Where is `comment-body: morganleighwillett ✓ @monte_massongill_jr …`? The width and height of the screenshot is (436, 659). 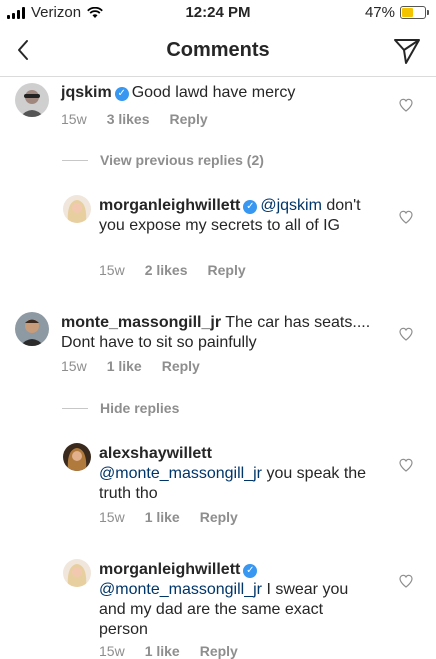 comment-body: morganleighwillett ✓ @monte_massongill_jr … is located at coordinates (234, 600).